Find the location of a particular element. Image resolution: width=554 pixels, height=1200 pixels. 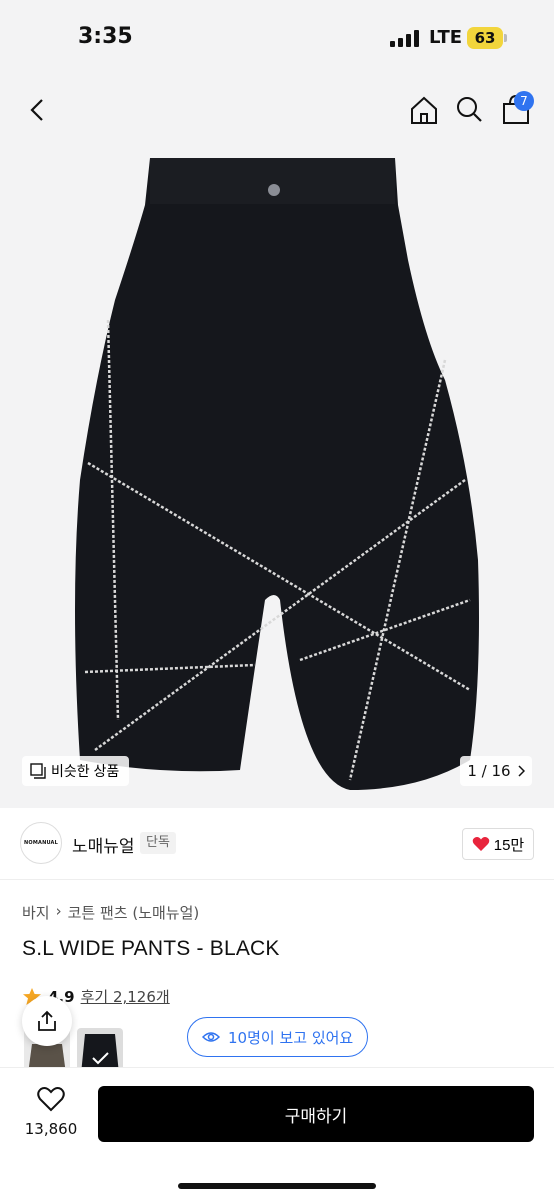

brand-like-button: 15만 is located at coordinates (498, 844).